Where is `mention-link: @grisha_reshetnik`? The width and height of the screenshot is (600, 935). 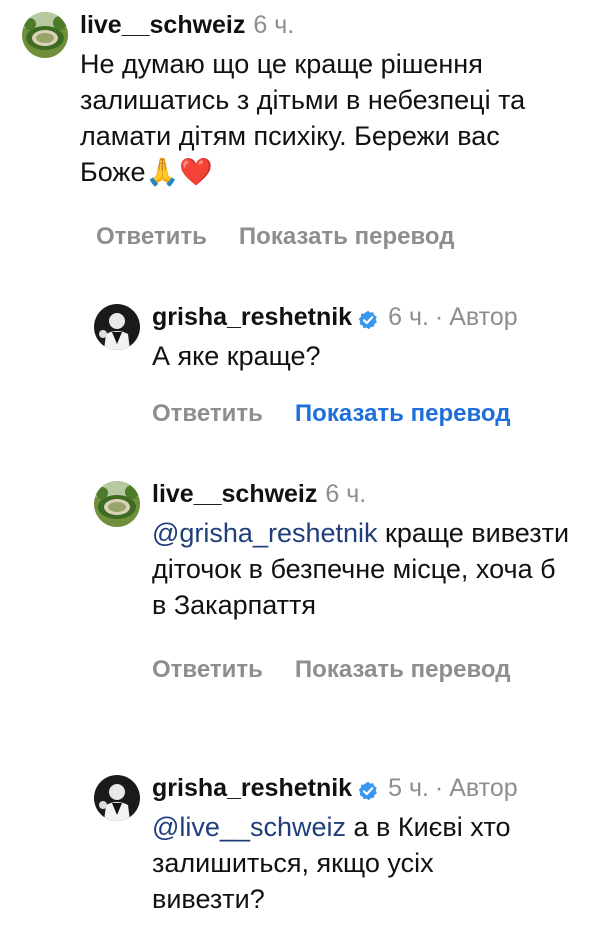
mention-link: @grisha_reshetnik is located at coordinates (265, 533).